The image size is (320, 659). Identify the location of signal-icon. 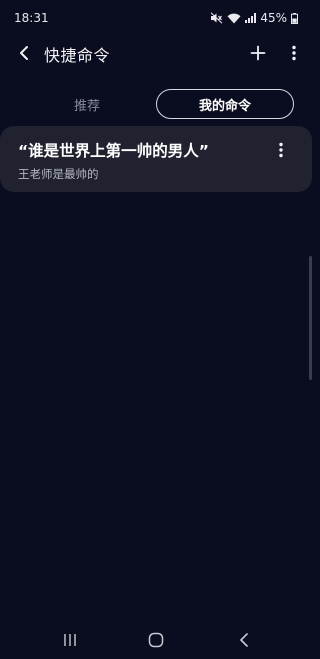
(251, 18).